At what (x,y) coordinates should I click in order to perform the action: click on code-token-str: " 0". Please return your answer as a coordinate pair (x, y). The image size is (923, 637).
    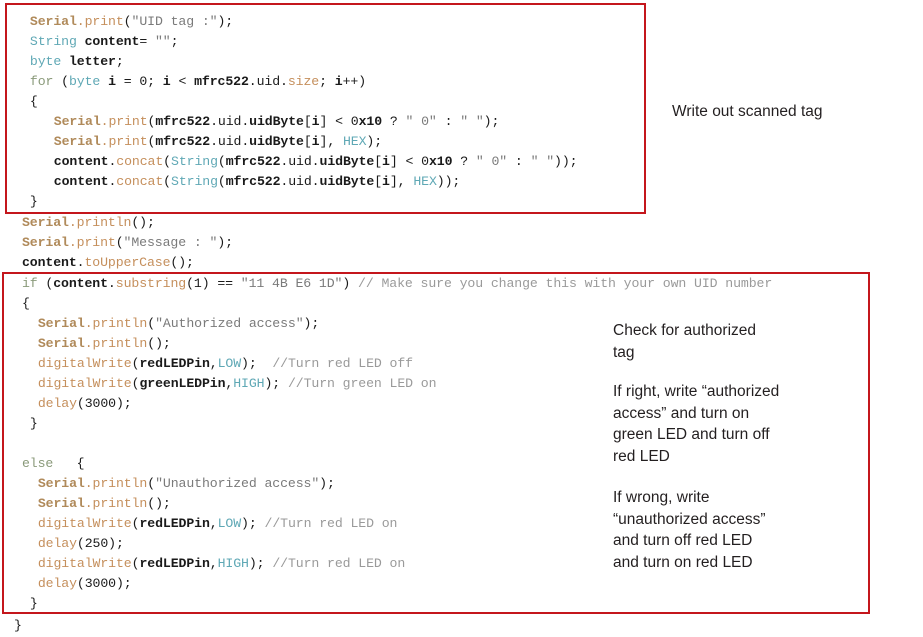
    Looking at the image, I should click on (421, 121).